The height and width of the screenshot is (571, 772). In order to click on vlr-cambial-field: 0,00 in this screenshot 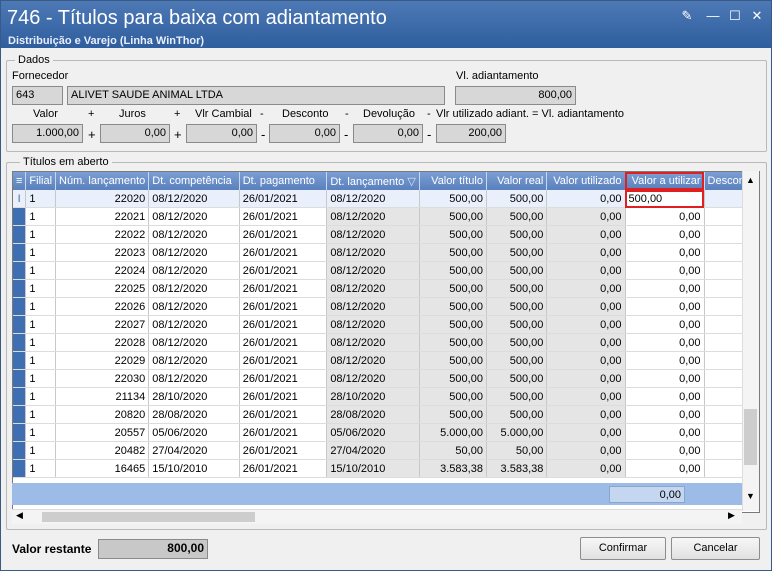, I will do `click(221, 133)`.